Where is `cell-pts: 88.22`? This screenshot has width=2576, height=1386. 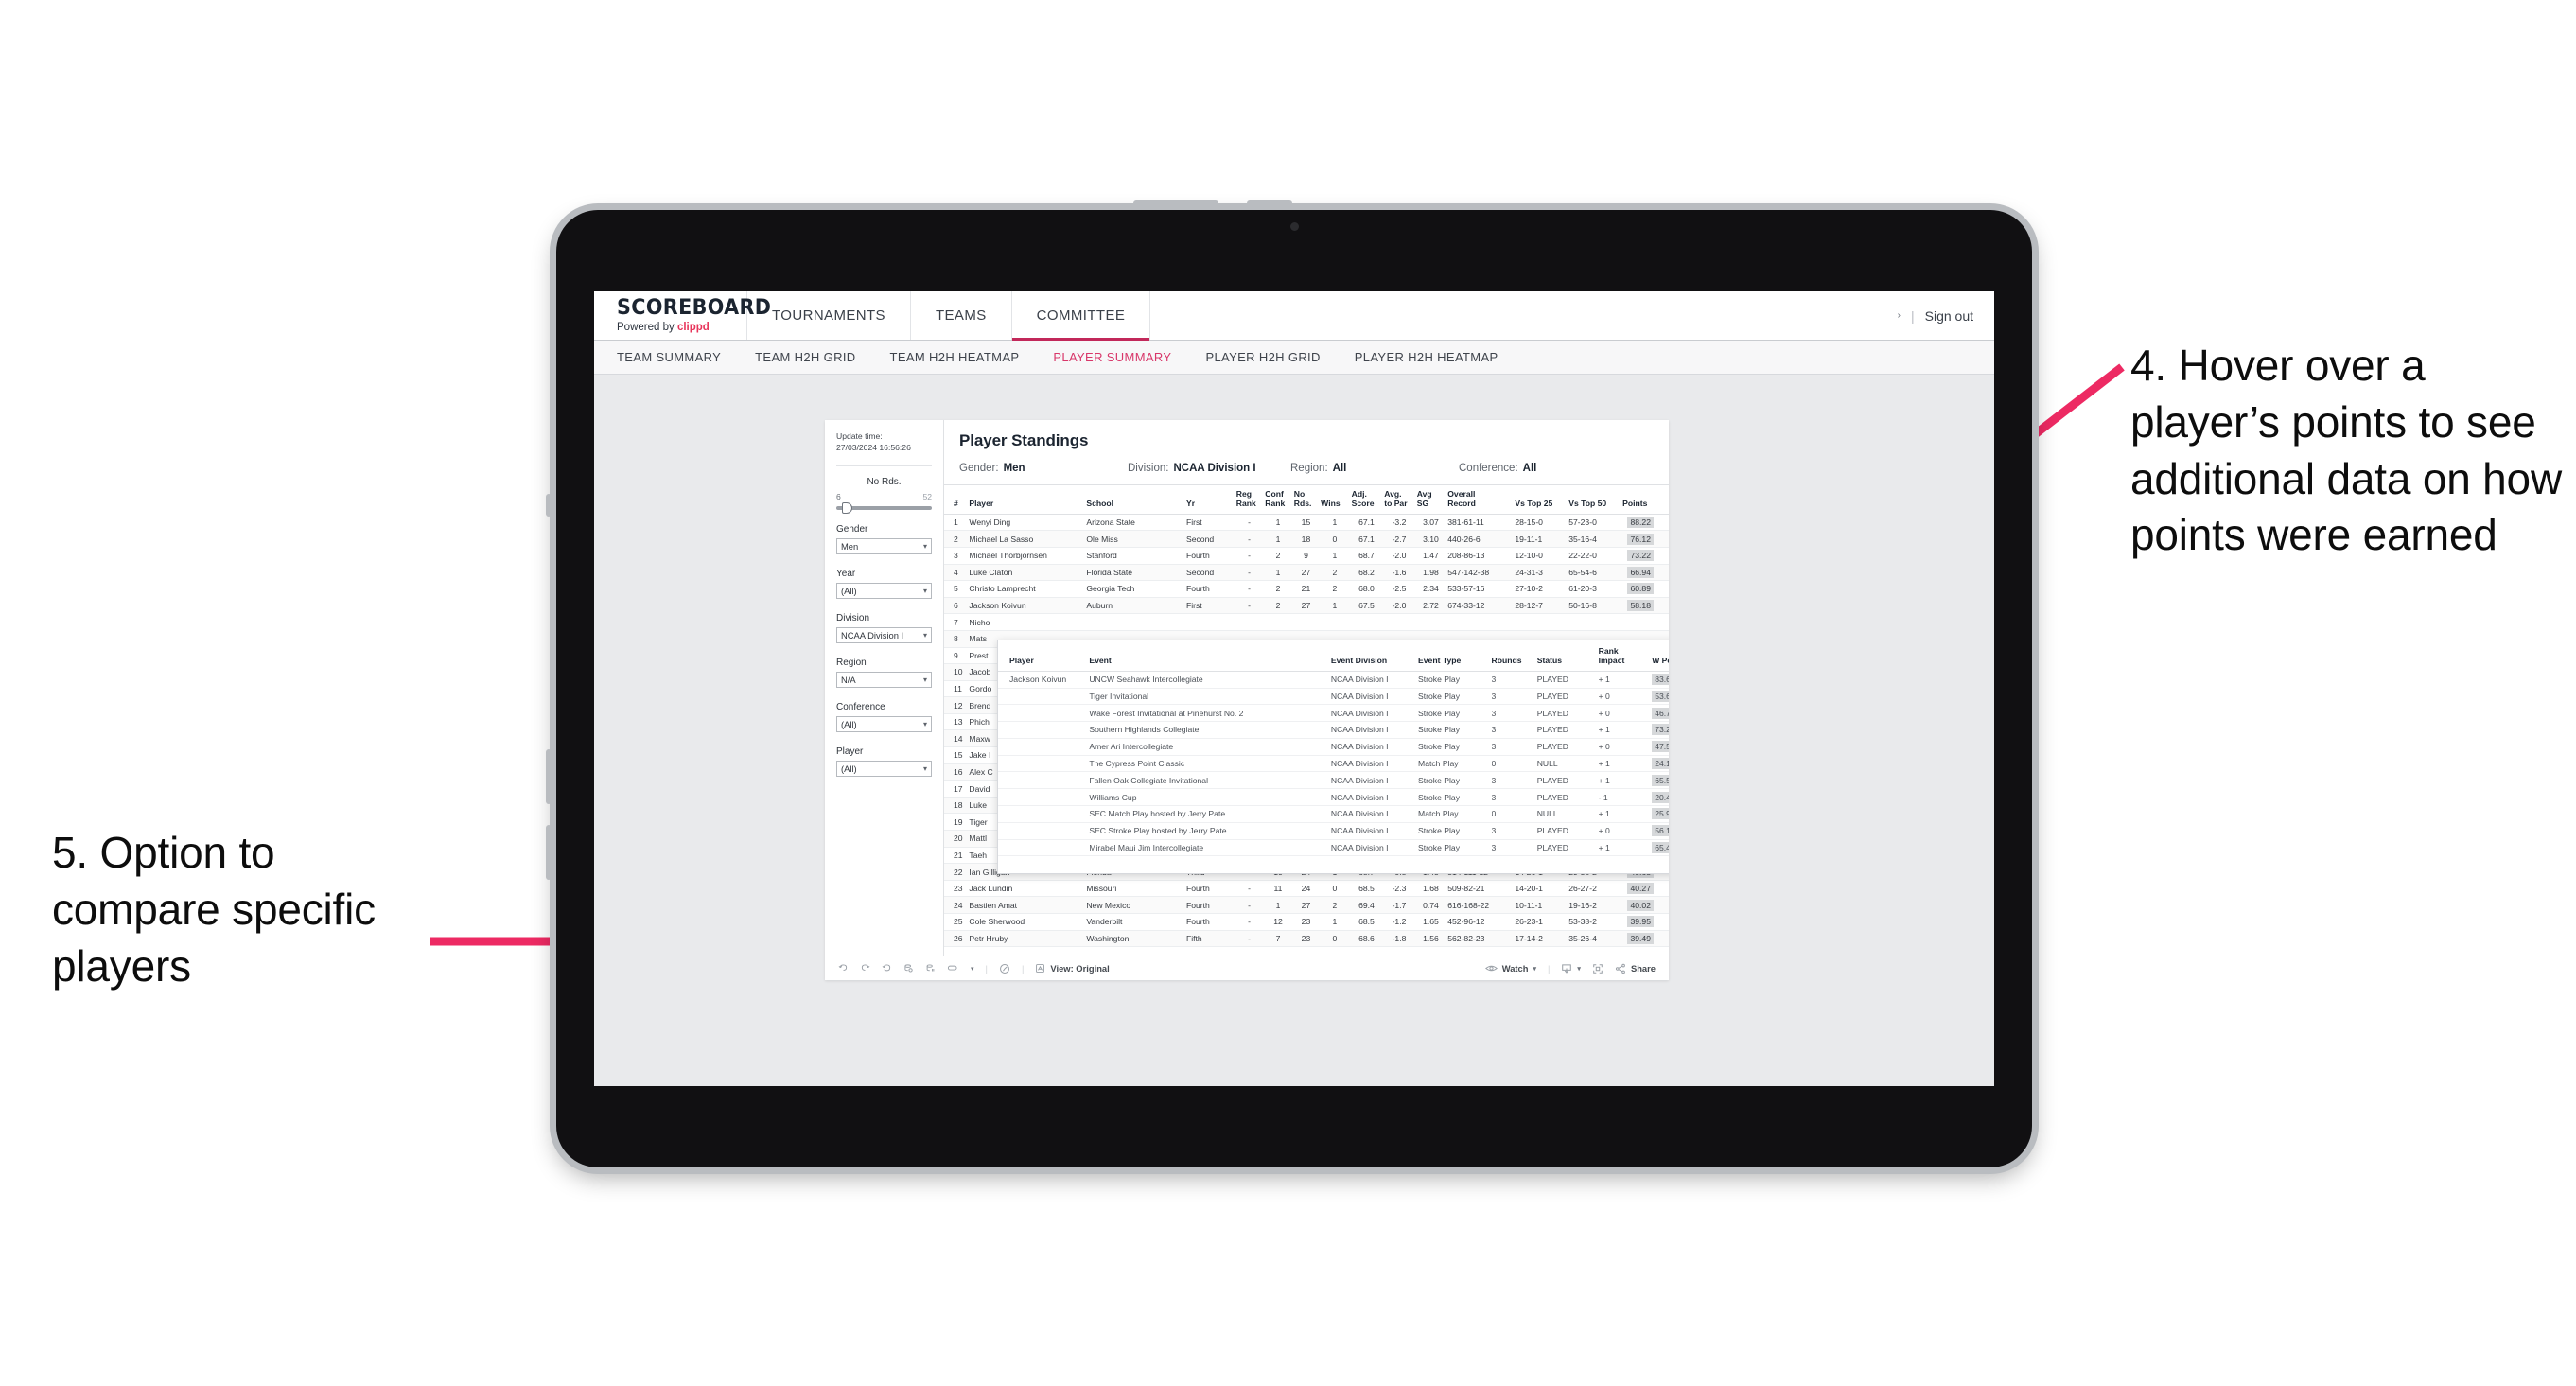 cell-pts: 88.22 is located at coordinates (1646, 523).